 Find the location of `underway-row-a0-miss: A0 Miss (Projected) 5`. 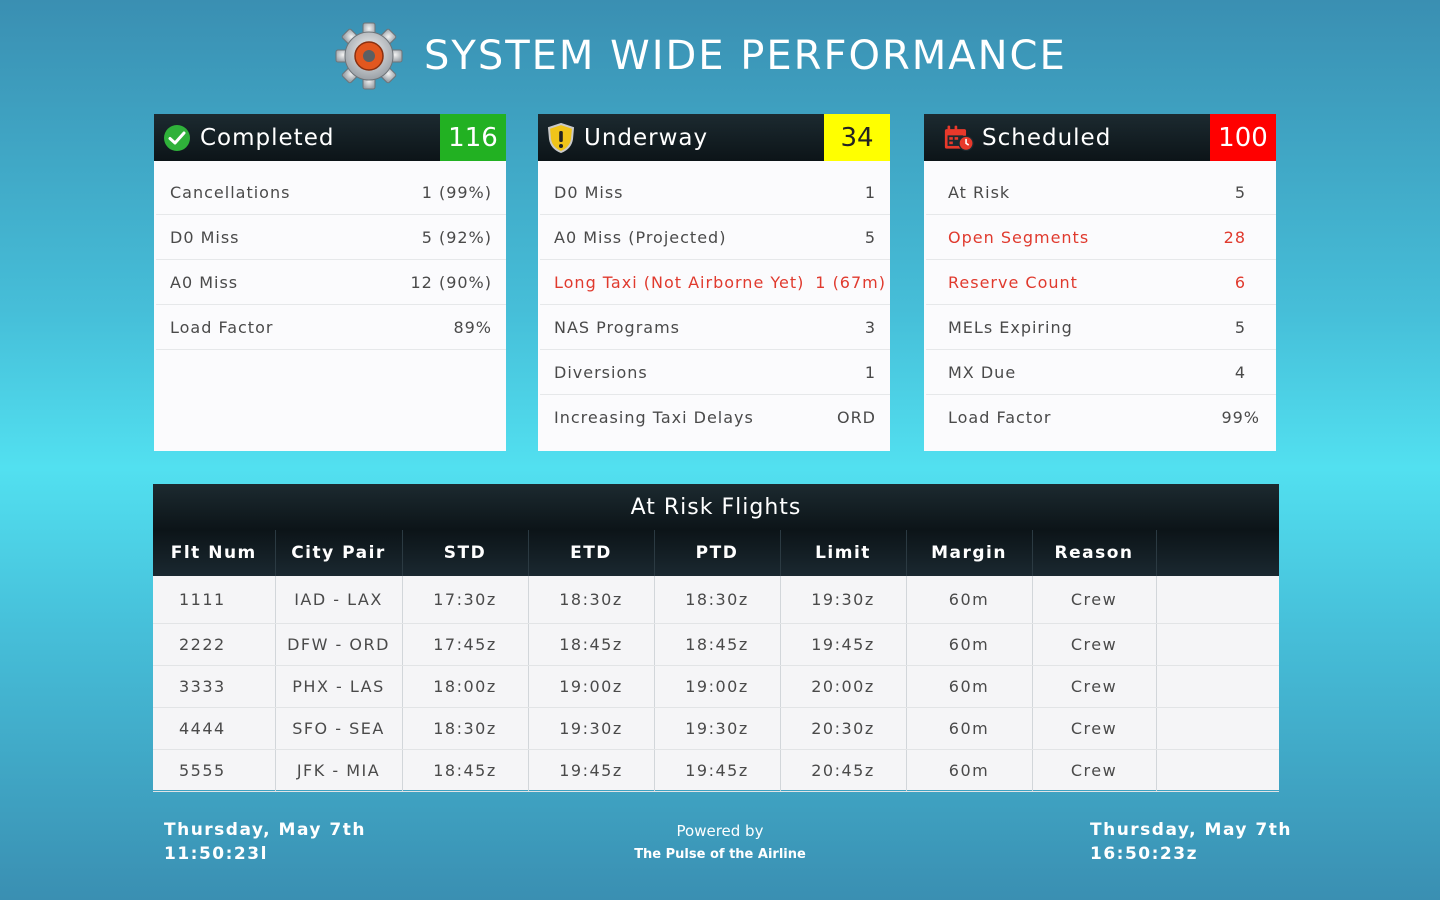

underway-row-a0-miss: A0 Miss (Projected) 5 is located at coordinates (715, 237).